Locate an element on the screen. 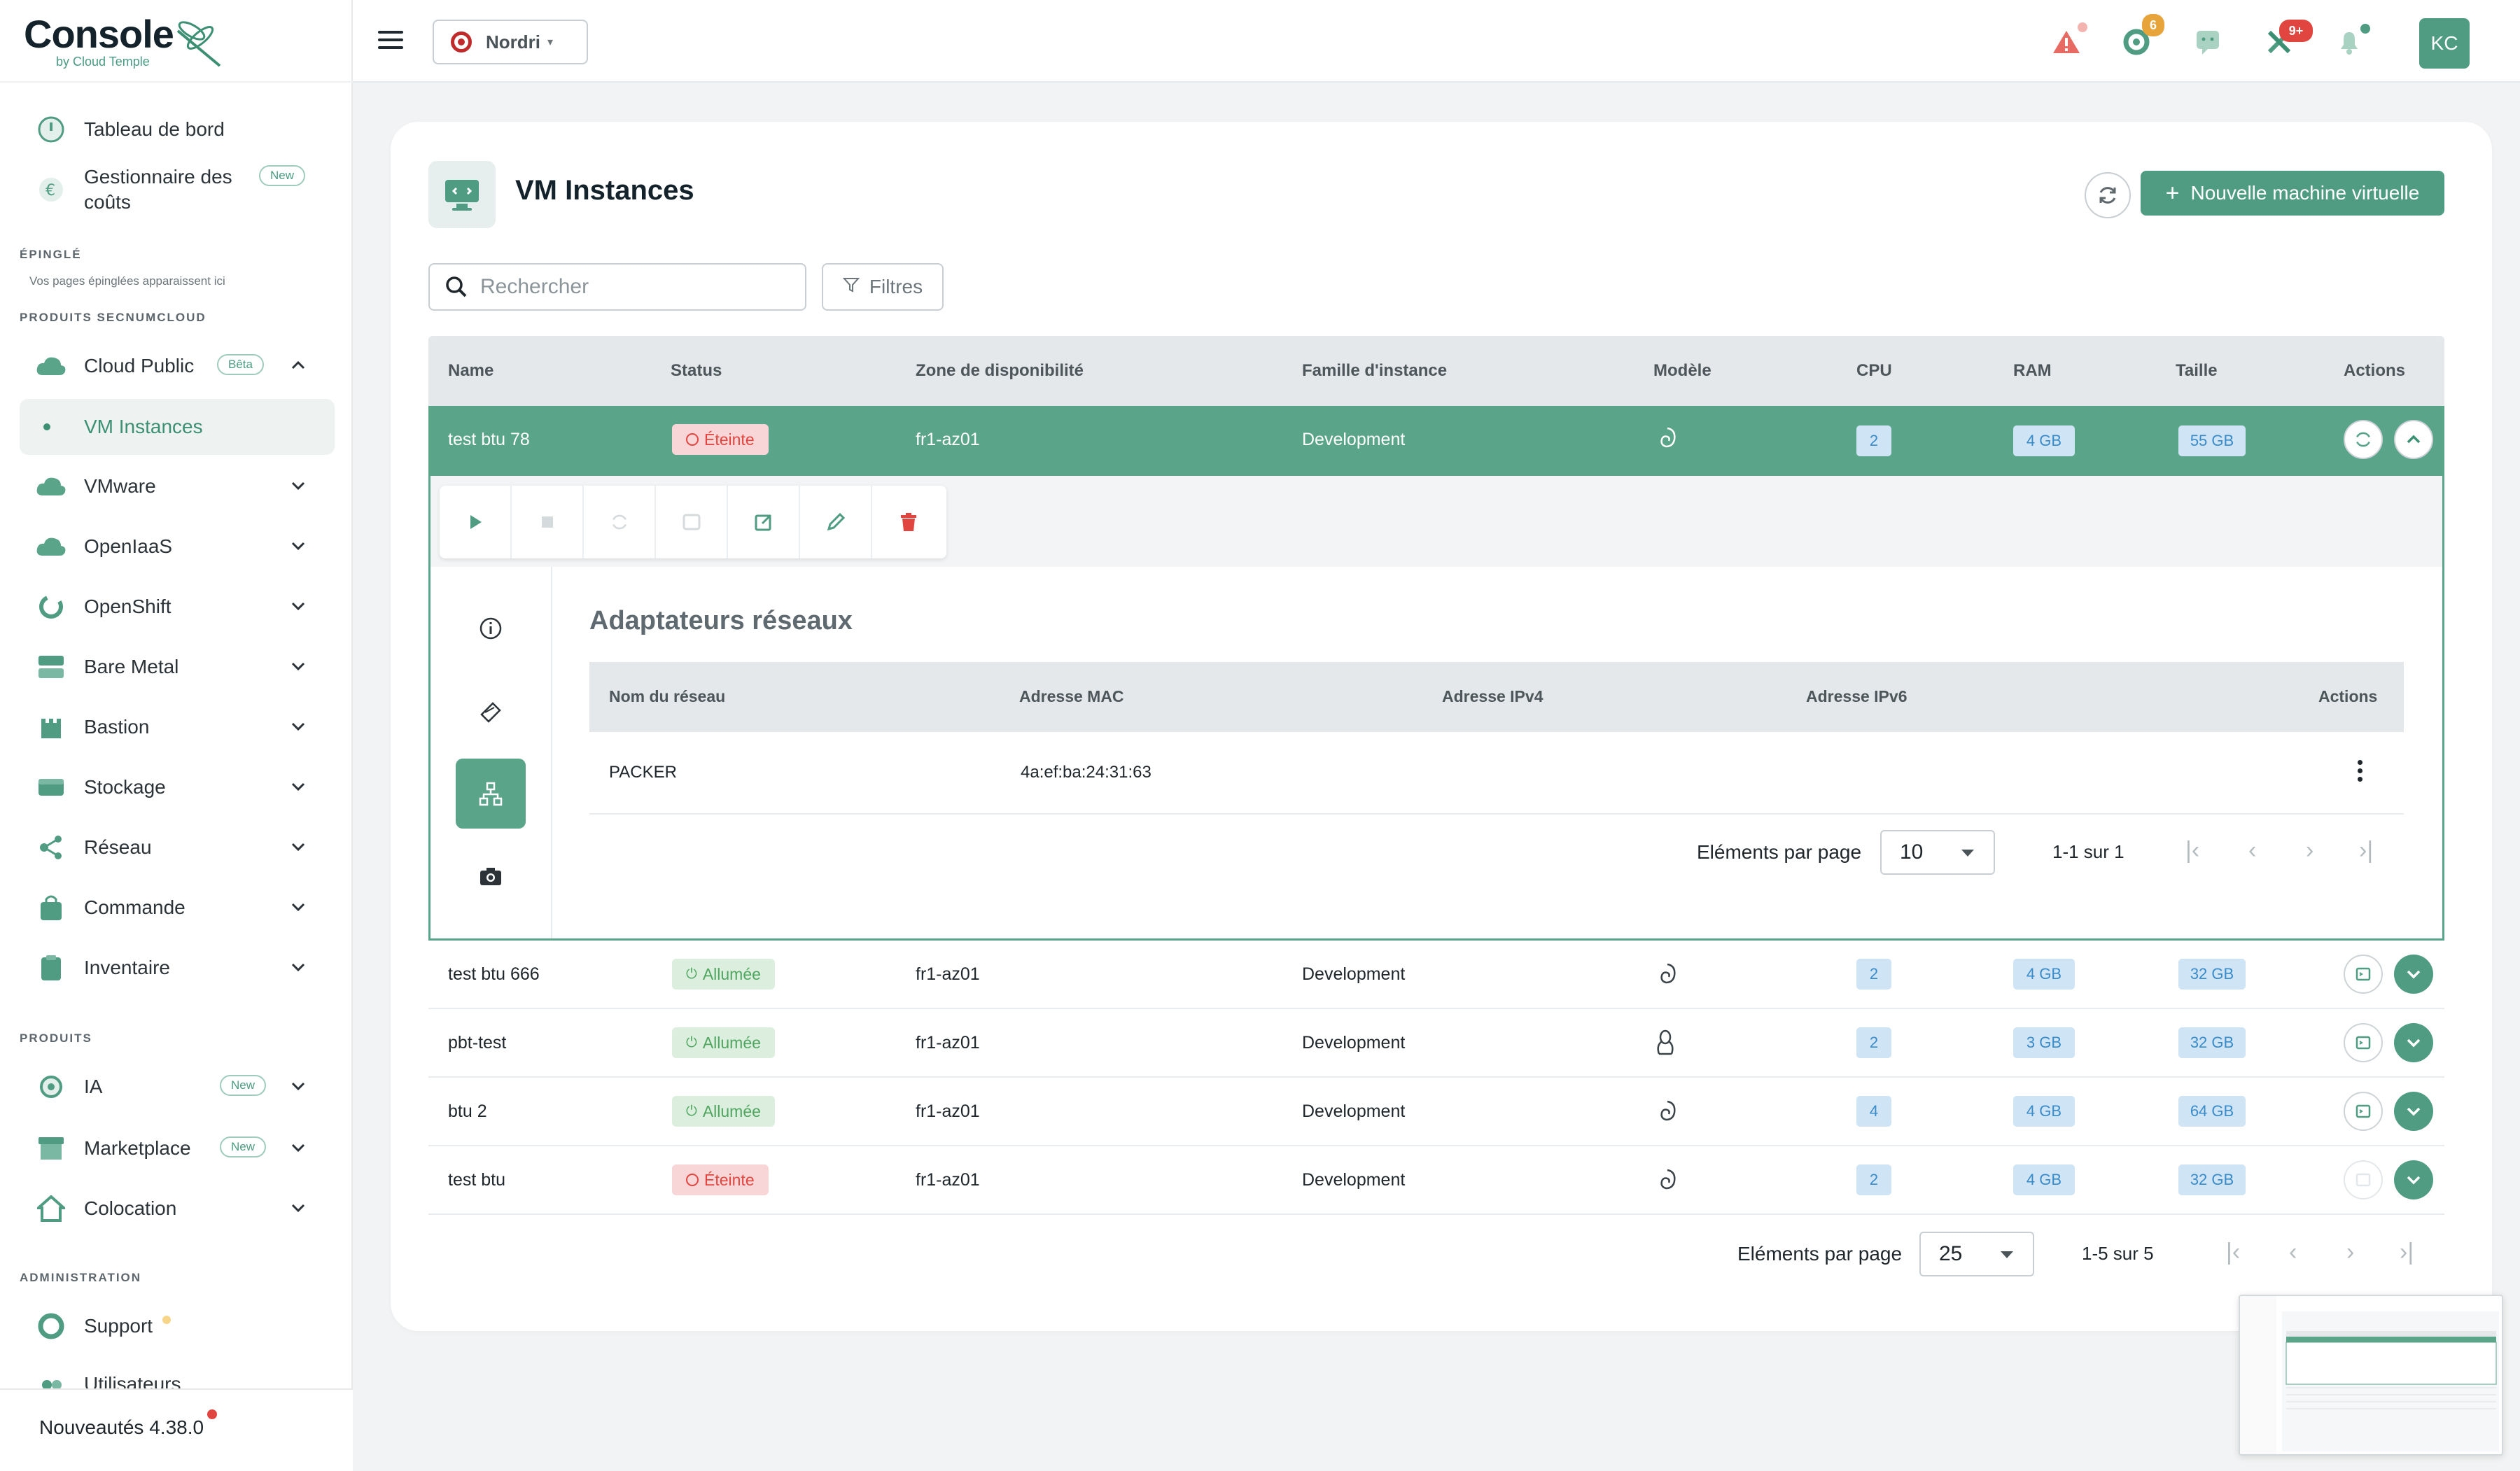 Image resolution: width=2520 pixels, height=1471 pixels. search-input is located at coordinates (634, 287).